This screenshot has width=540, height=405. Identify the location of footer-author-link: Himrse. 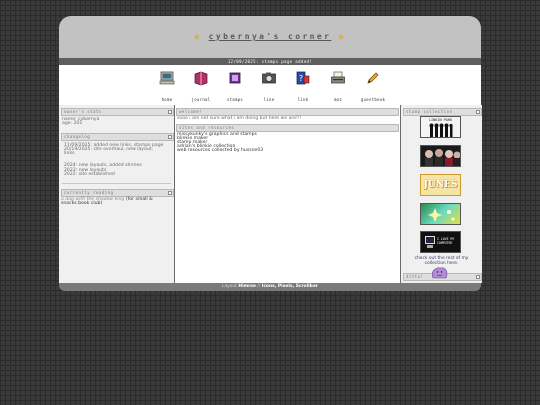
(247, 286).